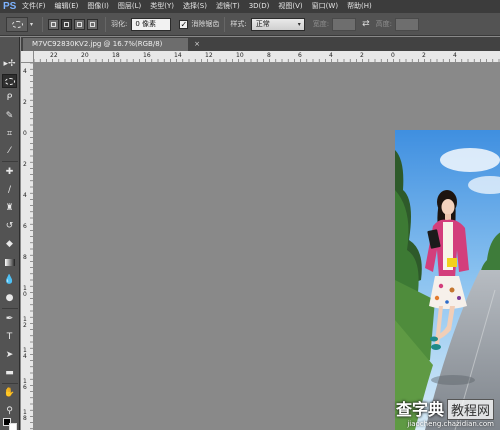 The width and height of the screenshot is (500, 430). I want to click on ruler-label: 14, so click(178, 55).